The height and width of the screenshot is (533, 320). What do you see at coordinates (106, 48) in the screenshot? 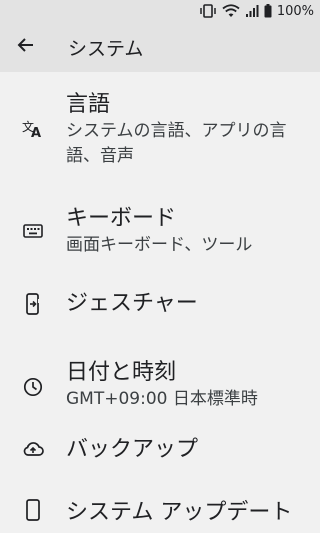
I see `page-title: システム` at bounding box center [106, 48].